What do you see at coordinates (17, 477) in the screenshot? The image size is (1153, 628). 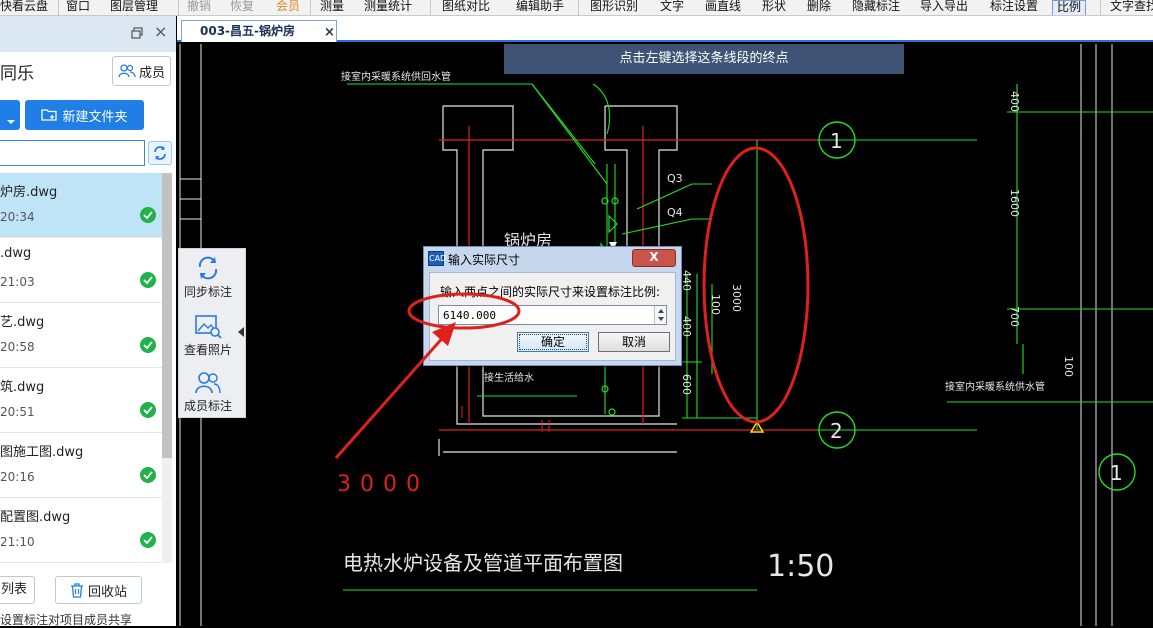 I see `file-time: 20:16` at bounding box center [17, 477].